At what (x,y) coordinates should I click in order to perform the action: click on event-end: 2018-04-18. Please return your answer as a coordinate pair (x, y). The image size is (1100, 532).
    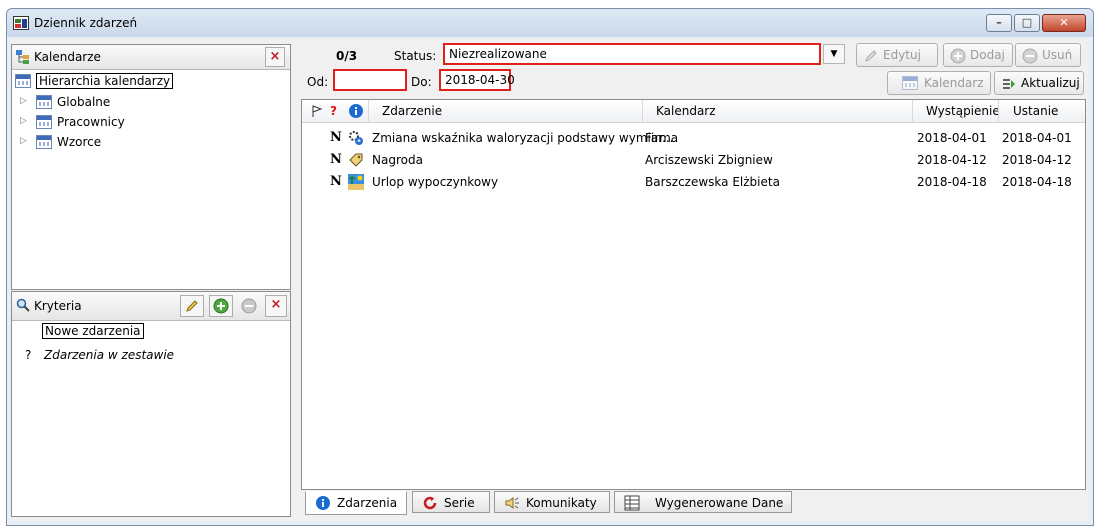
    Looking at the image, I should click on (1037, 182).